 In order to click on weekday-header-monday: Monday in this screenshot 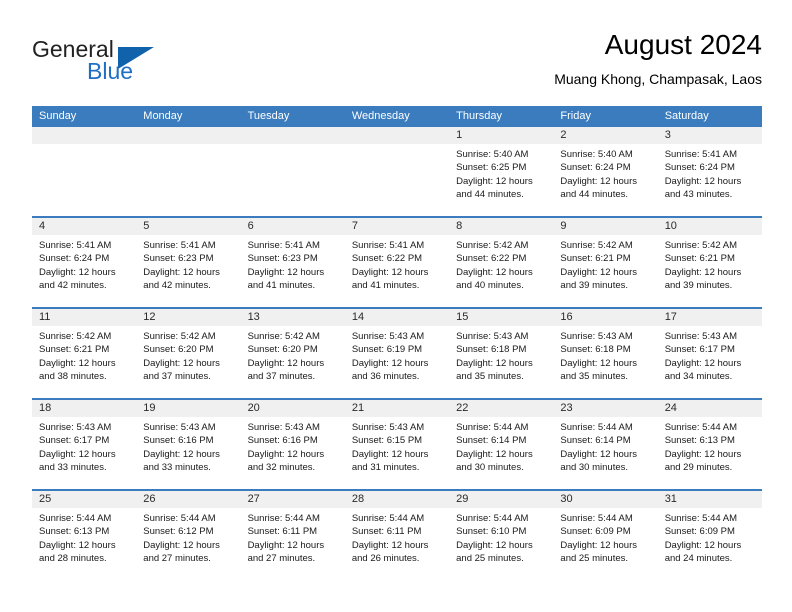, I will do `click(163, 116)`.